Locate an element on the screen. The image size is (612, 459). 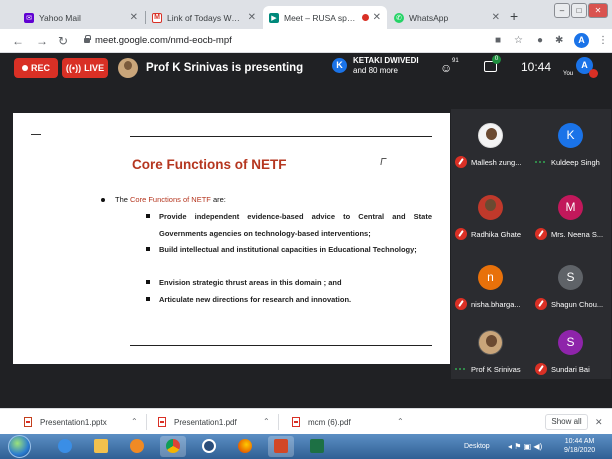
back-arrow-icon: ← is located at coordinates (18, 41).